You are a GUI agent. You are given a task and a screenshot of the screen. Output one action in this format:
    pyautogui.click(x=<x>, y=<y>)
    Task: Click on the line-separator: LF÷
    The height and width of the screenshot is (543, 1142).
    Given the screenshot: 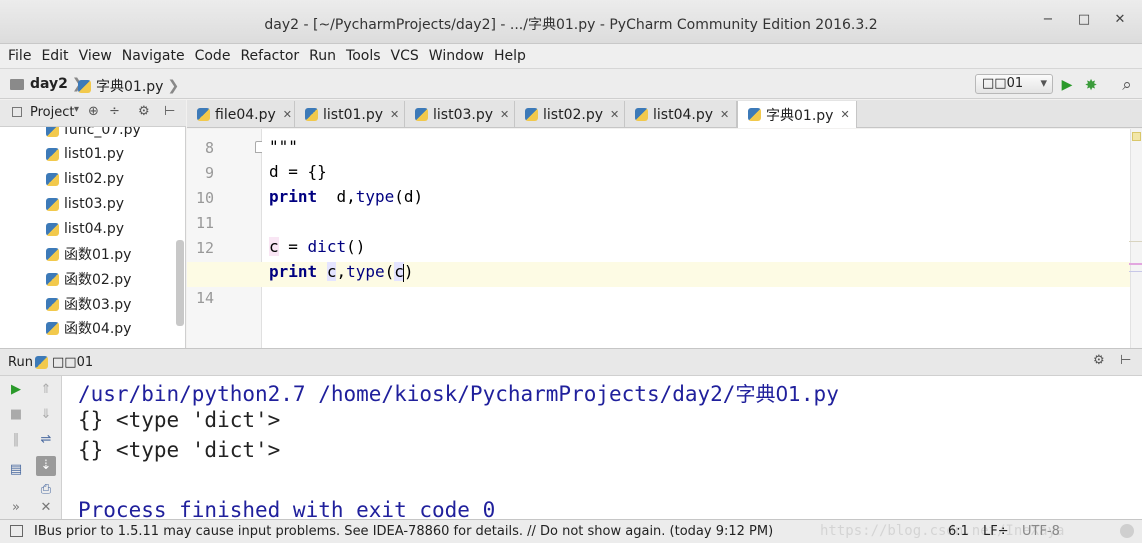 What is the action you would take?
    pyautogui.click(x=996, y=531)
    